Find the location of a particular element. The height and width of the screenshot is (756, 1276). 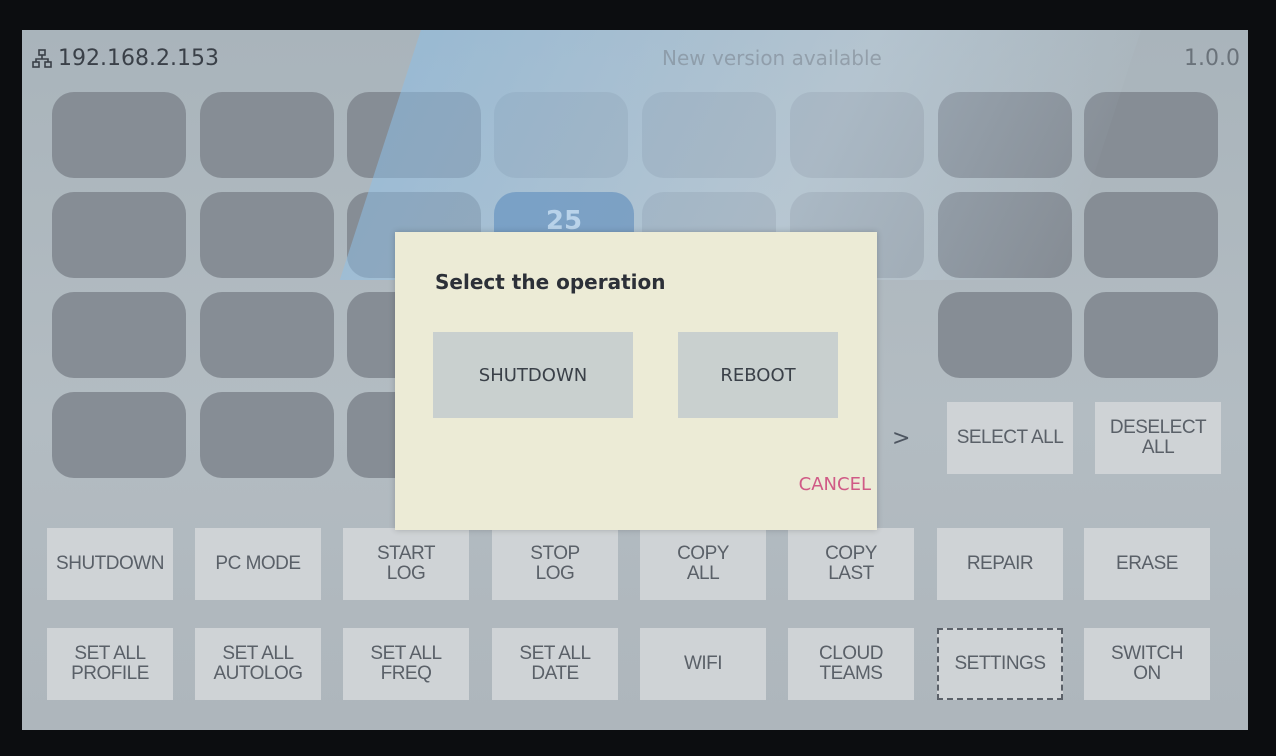

shutdown-button: SHUTDOWN is located at coordinates (110, 564).